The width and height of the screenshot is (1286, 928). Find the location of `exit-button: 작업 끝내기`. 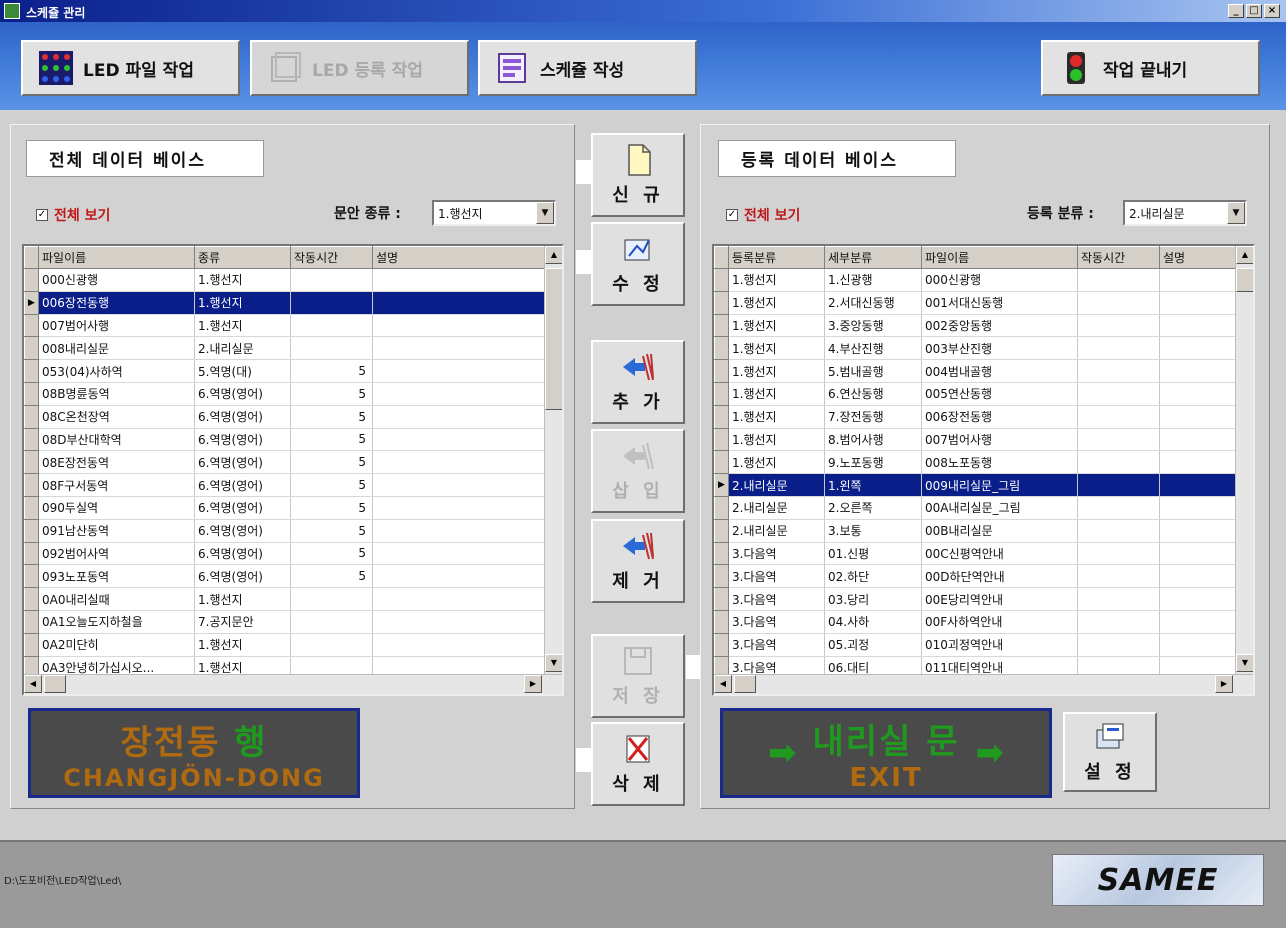

exit-button: 작업 끝내기 is located at coordinates (1150, 68).